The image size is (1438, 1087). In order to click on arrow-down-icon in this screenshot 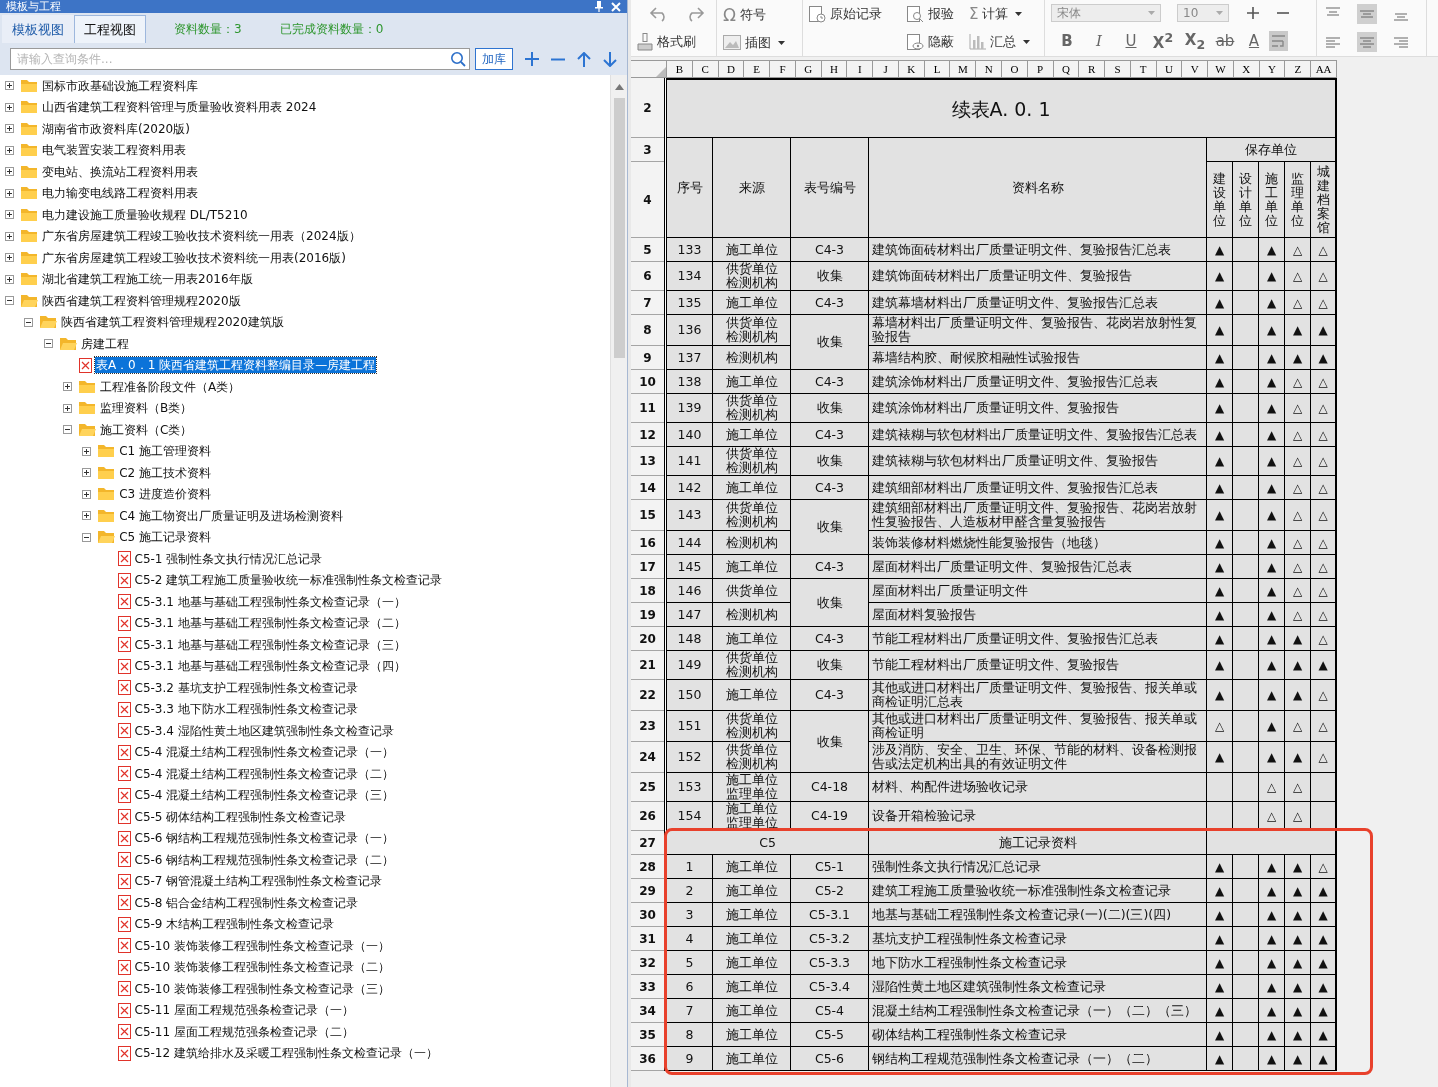, I will do `click(610, 59)`.